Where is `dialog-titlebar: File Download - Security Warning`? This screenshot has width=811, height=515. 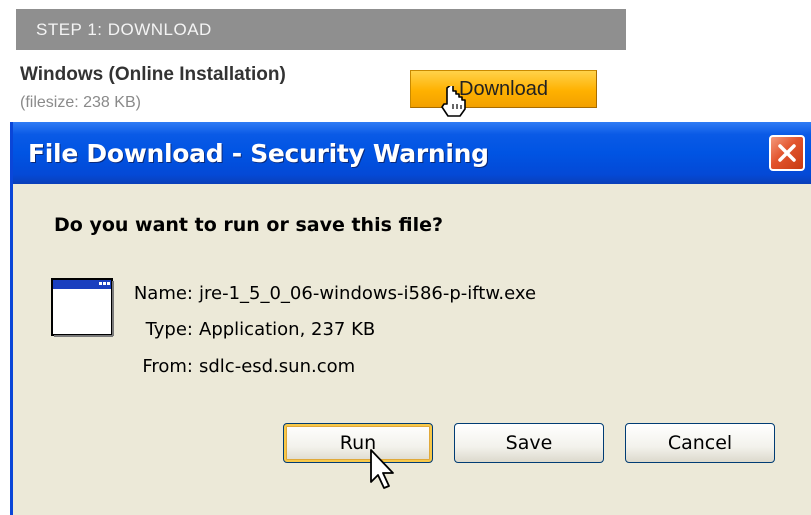 dialog-titlebar: File Download - Security Warning is located at coordinates (412, 153).